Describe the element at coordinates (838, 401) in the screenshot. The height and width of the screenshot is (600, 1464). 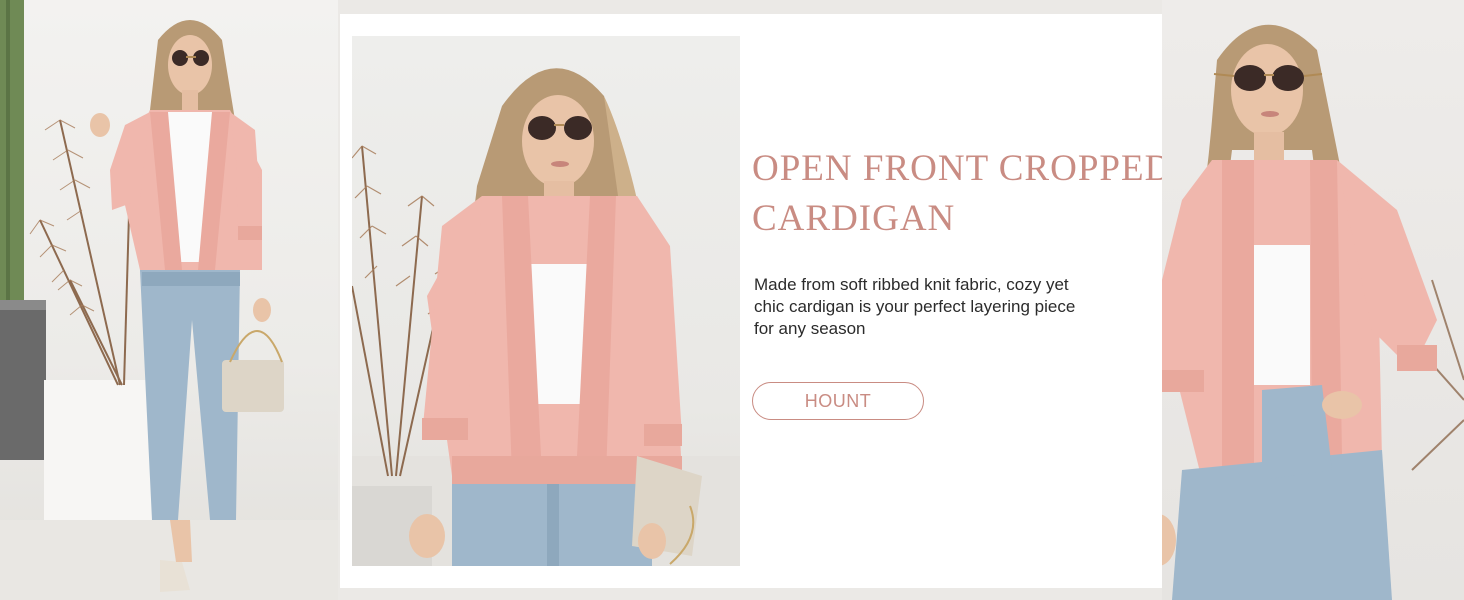
I see `brand-button: HOUNT` at that location.